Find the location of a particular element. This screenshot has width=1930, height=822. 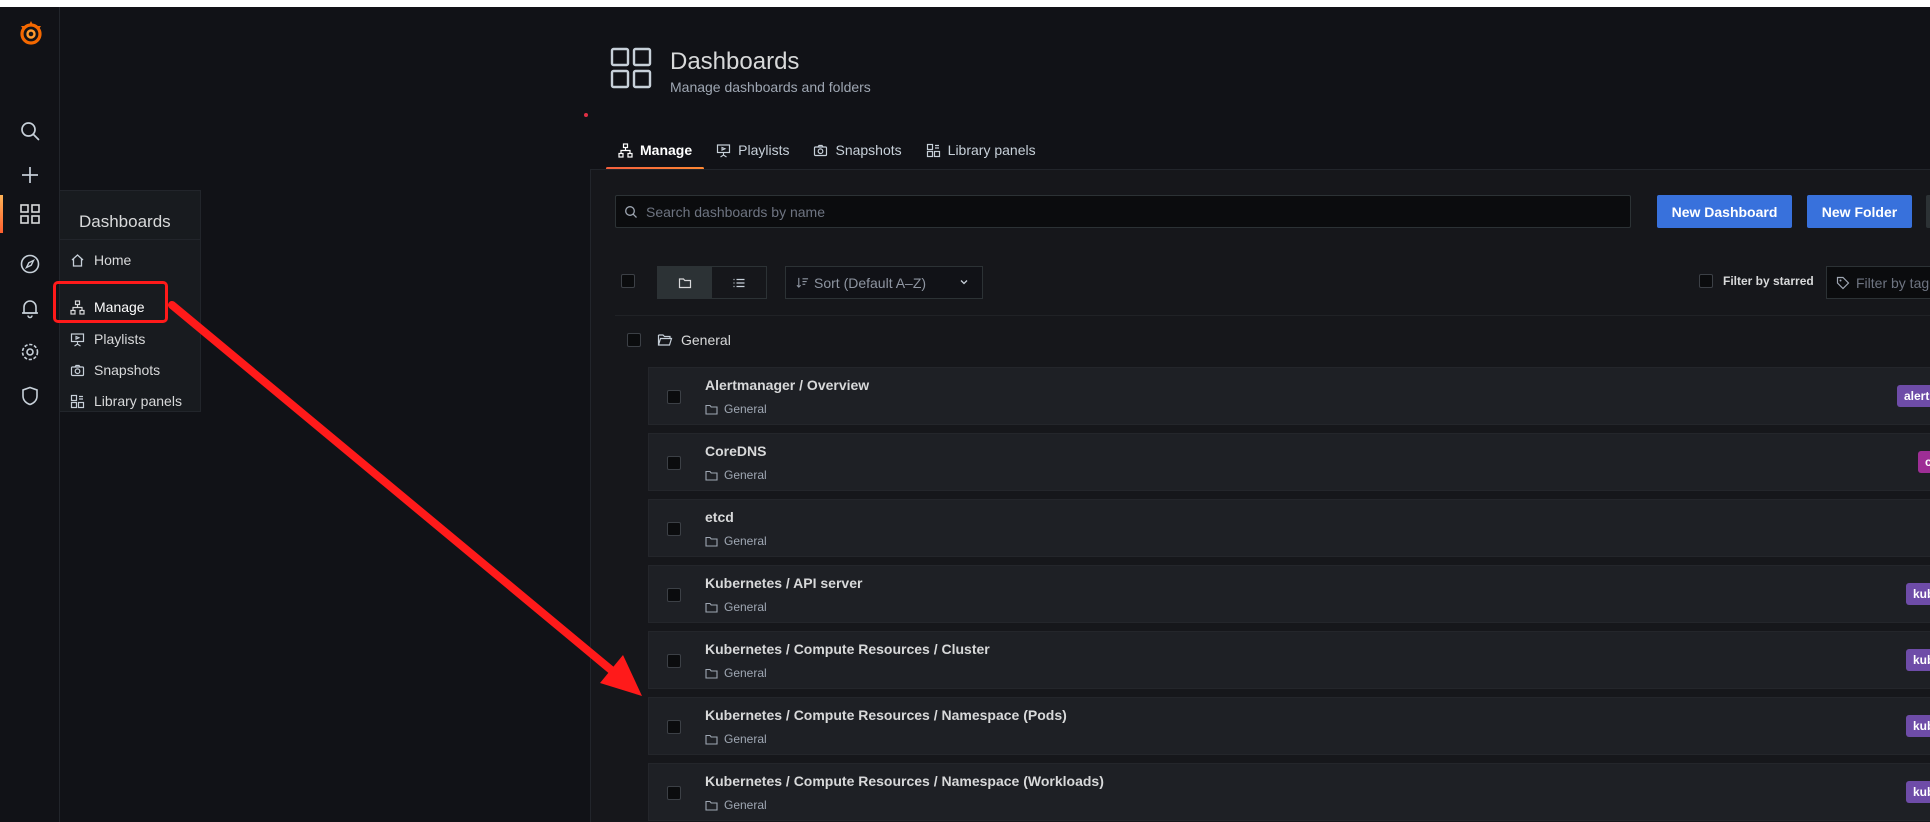

dashboard-row: etcd General is located at coordinates (1289, 528).